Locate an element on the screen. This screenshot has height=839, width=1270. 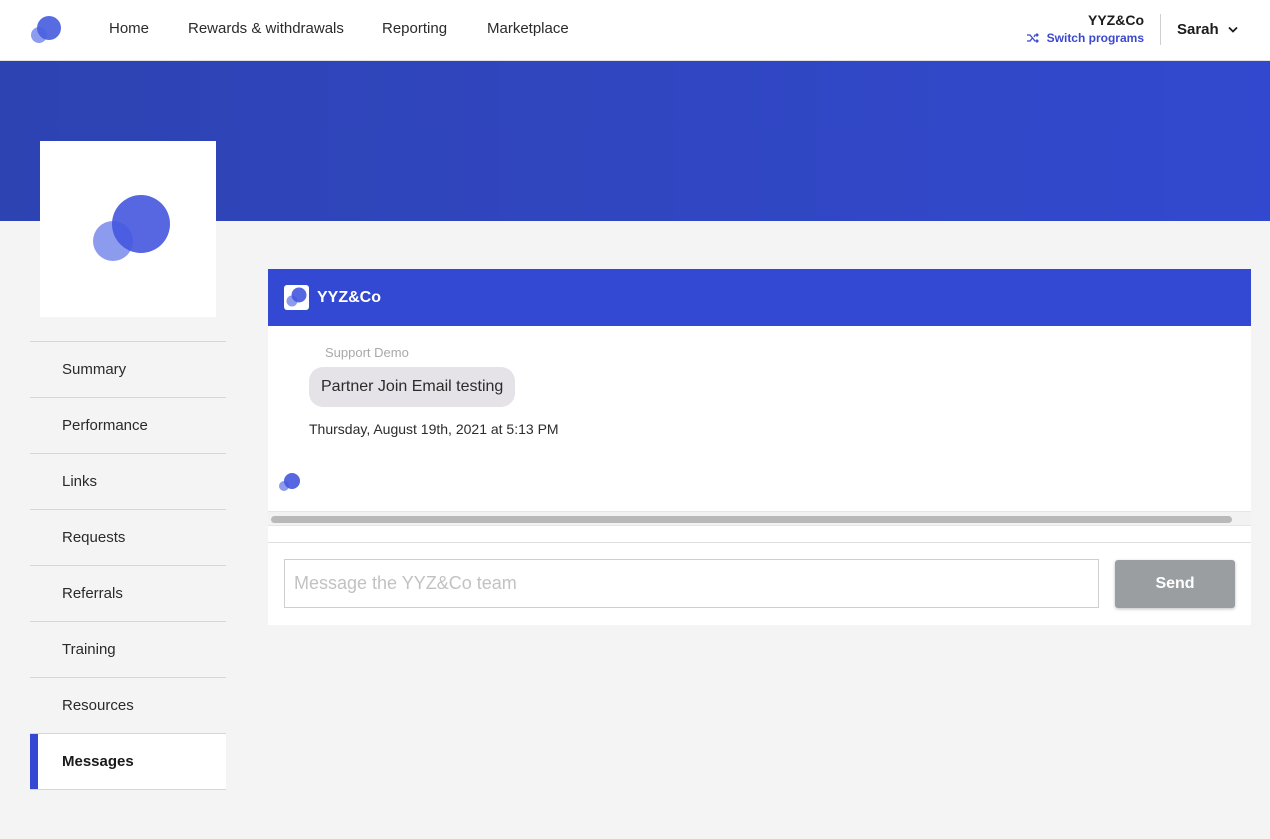
sidebar-item-performance: Performance is located at coordinates (128, 426).